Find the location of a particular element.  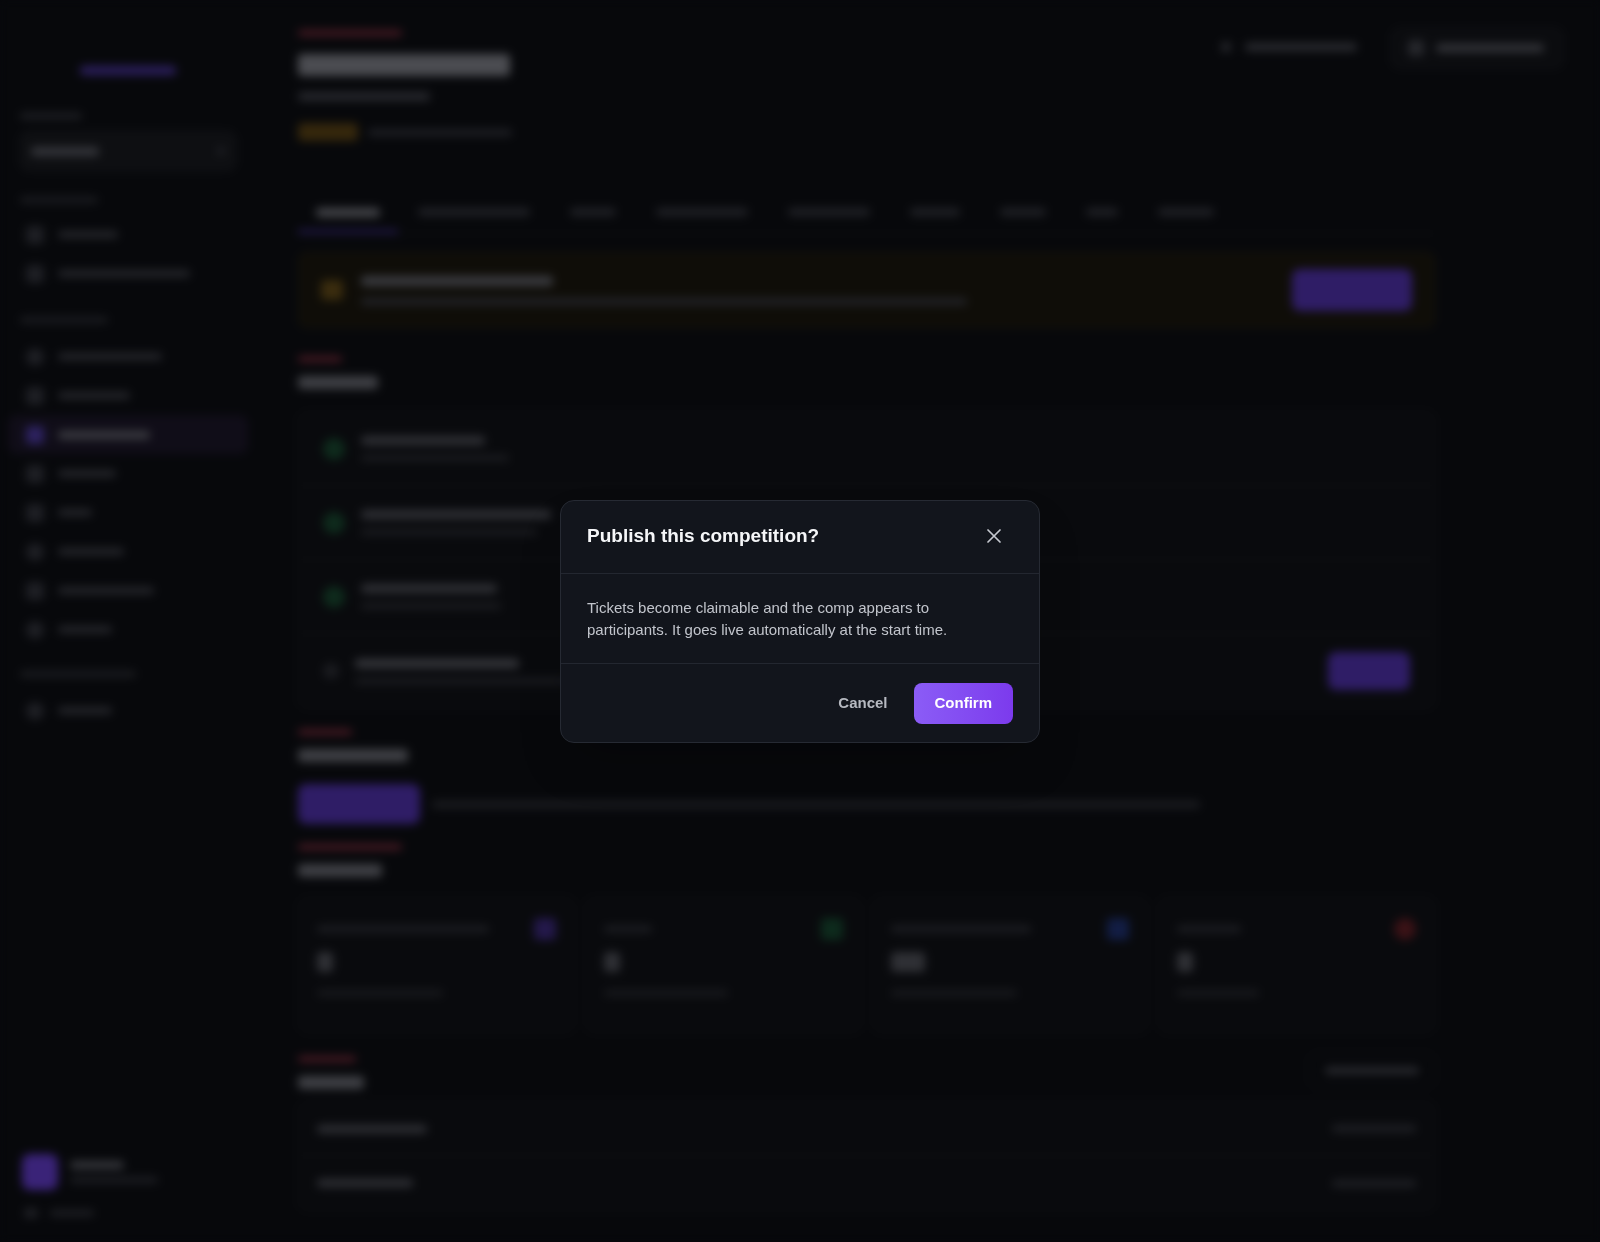

dialog-title: Publish this competition? is located at coordinates (703, 535).